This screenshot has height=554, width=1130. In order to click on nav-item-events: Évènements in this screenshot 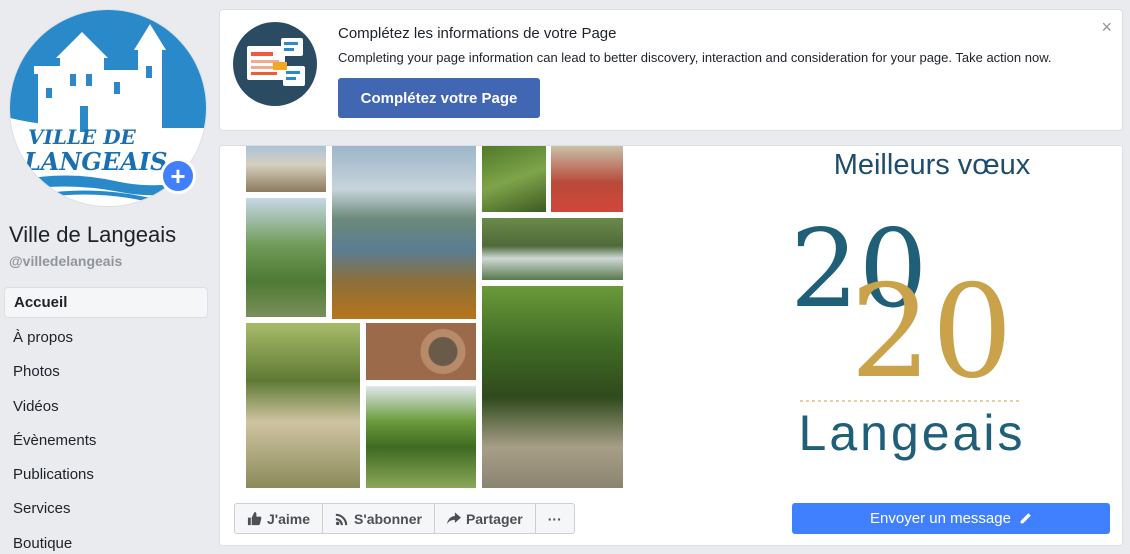, I will do `click(106, 441)`.